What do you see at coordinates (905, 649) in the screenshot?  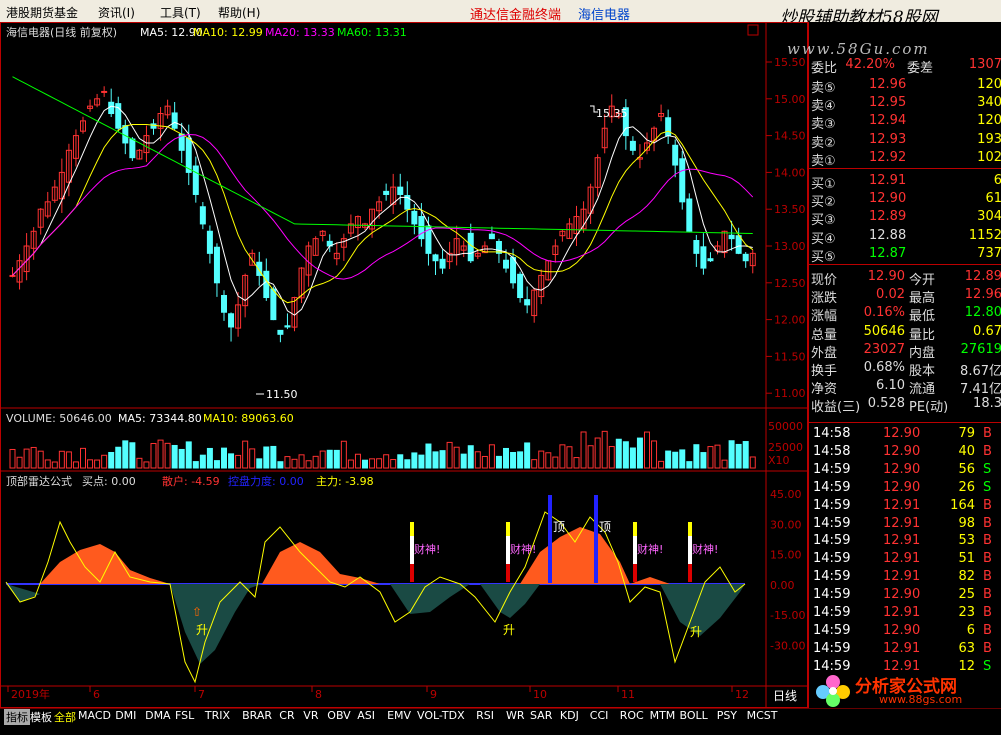 I see `tick-row: 14:59 12.91 63 B` at bounding box center [905, 649].